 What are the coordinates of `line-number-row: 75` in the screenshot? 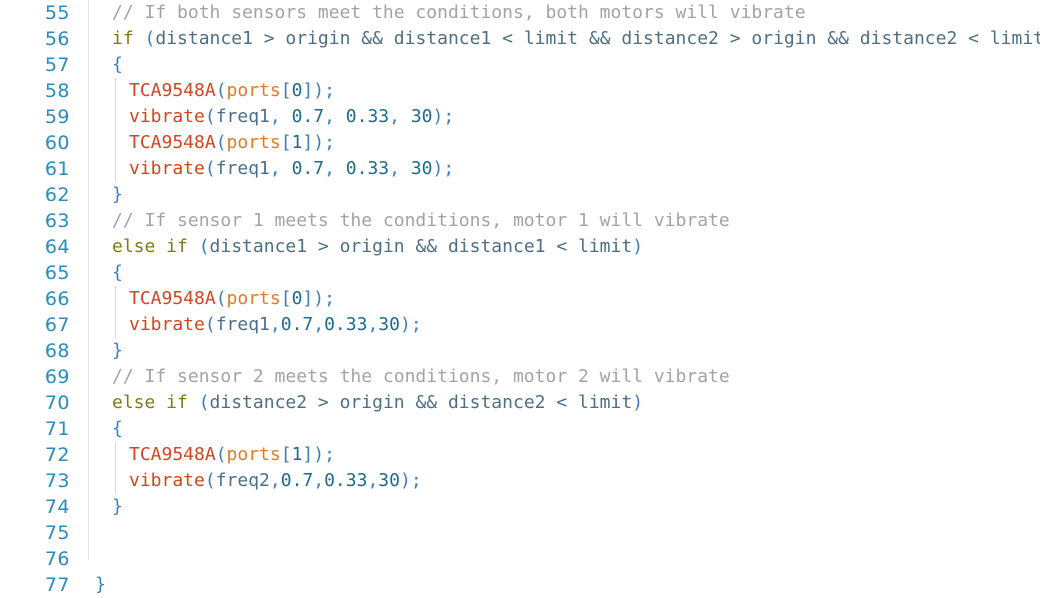 It's located at (44, 533).